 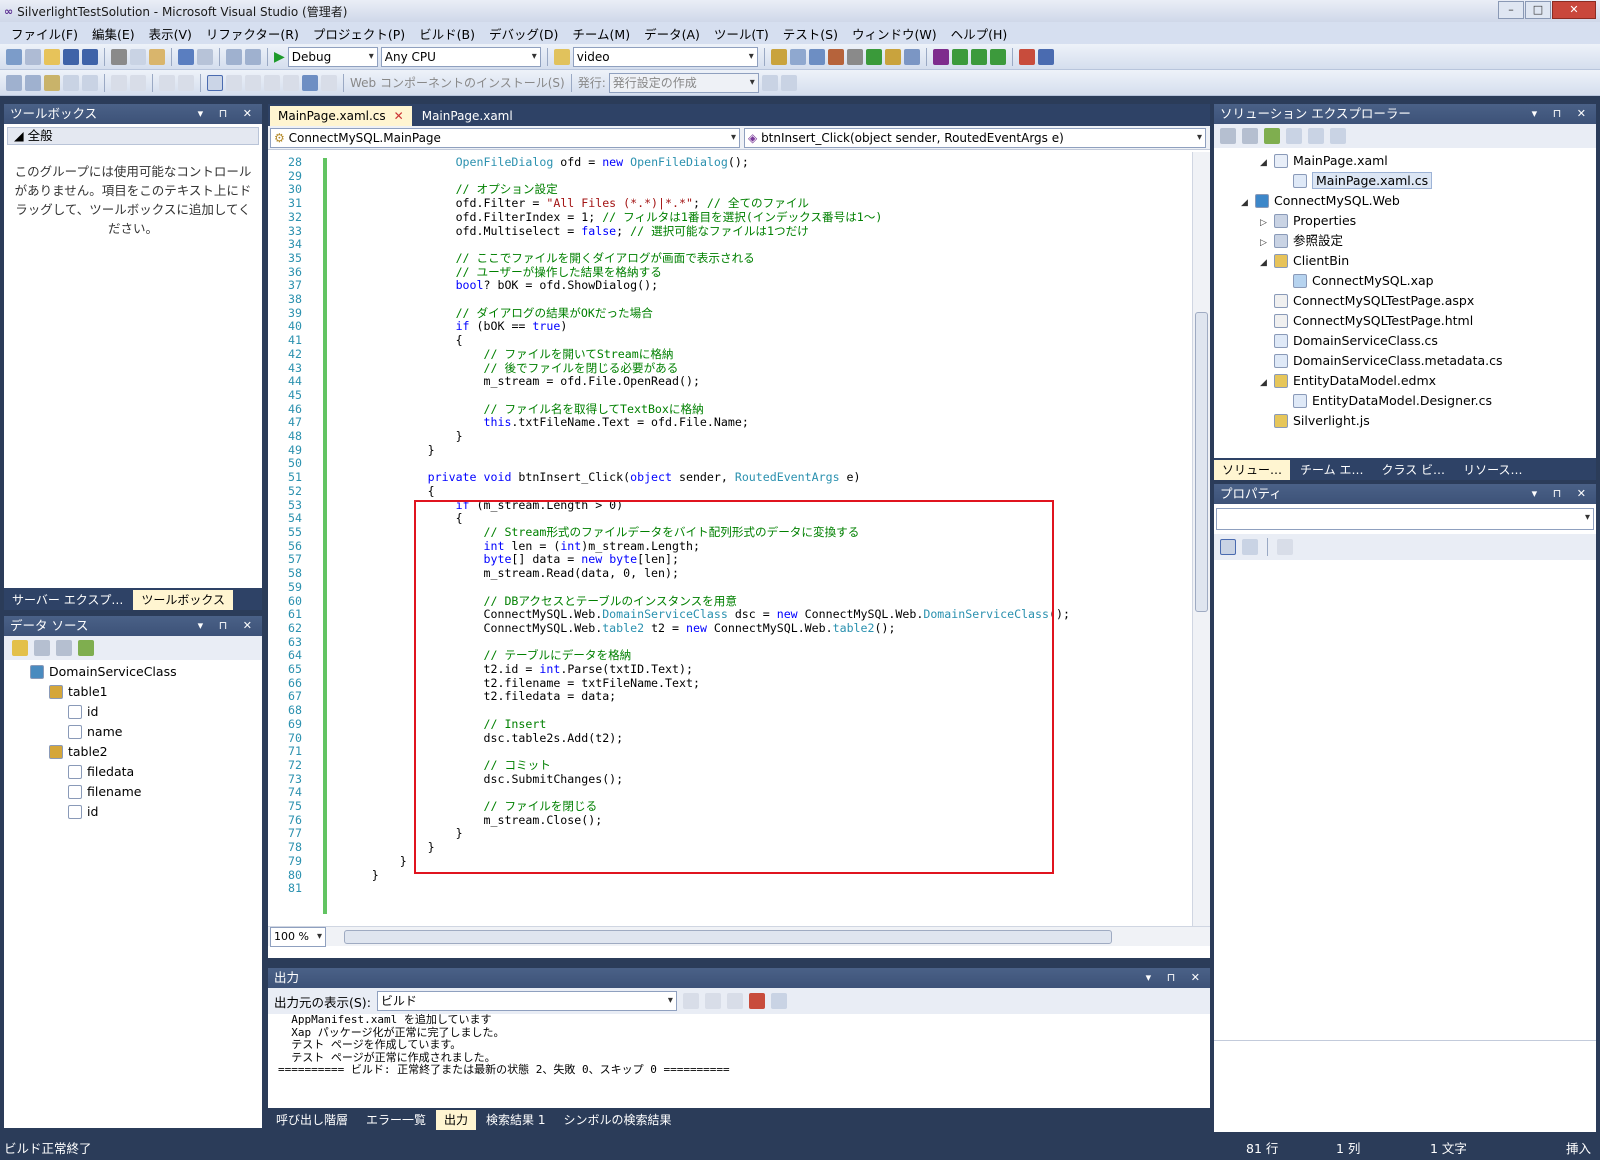 What do you see at coordinates (1250, 136) in the screenshot?
I see `show-all-files-icon` at bounding box center [1250, 136].